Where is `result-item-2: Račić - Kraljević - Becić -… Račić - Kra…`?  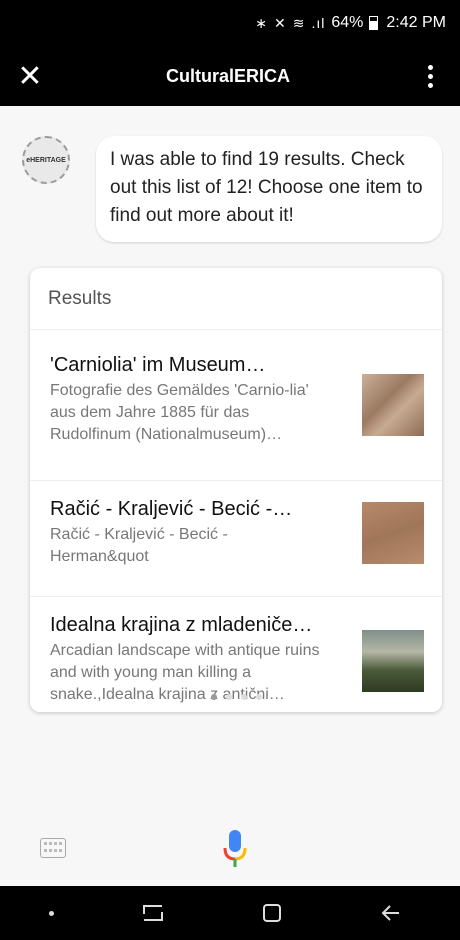 result-item-2: Račić - Kraljević - Becić -… Račić - Kra… is located at coordinates (236, 556).